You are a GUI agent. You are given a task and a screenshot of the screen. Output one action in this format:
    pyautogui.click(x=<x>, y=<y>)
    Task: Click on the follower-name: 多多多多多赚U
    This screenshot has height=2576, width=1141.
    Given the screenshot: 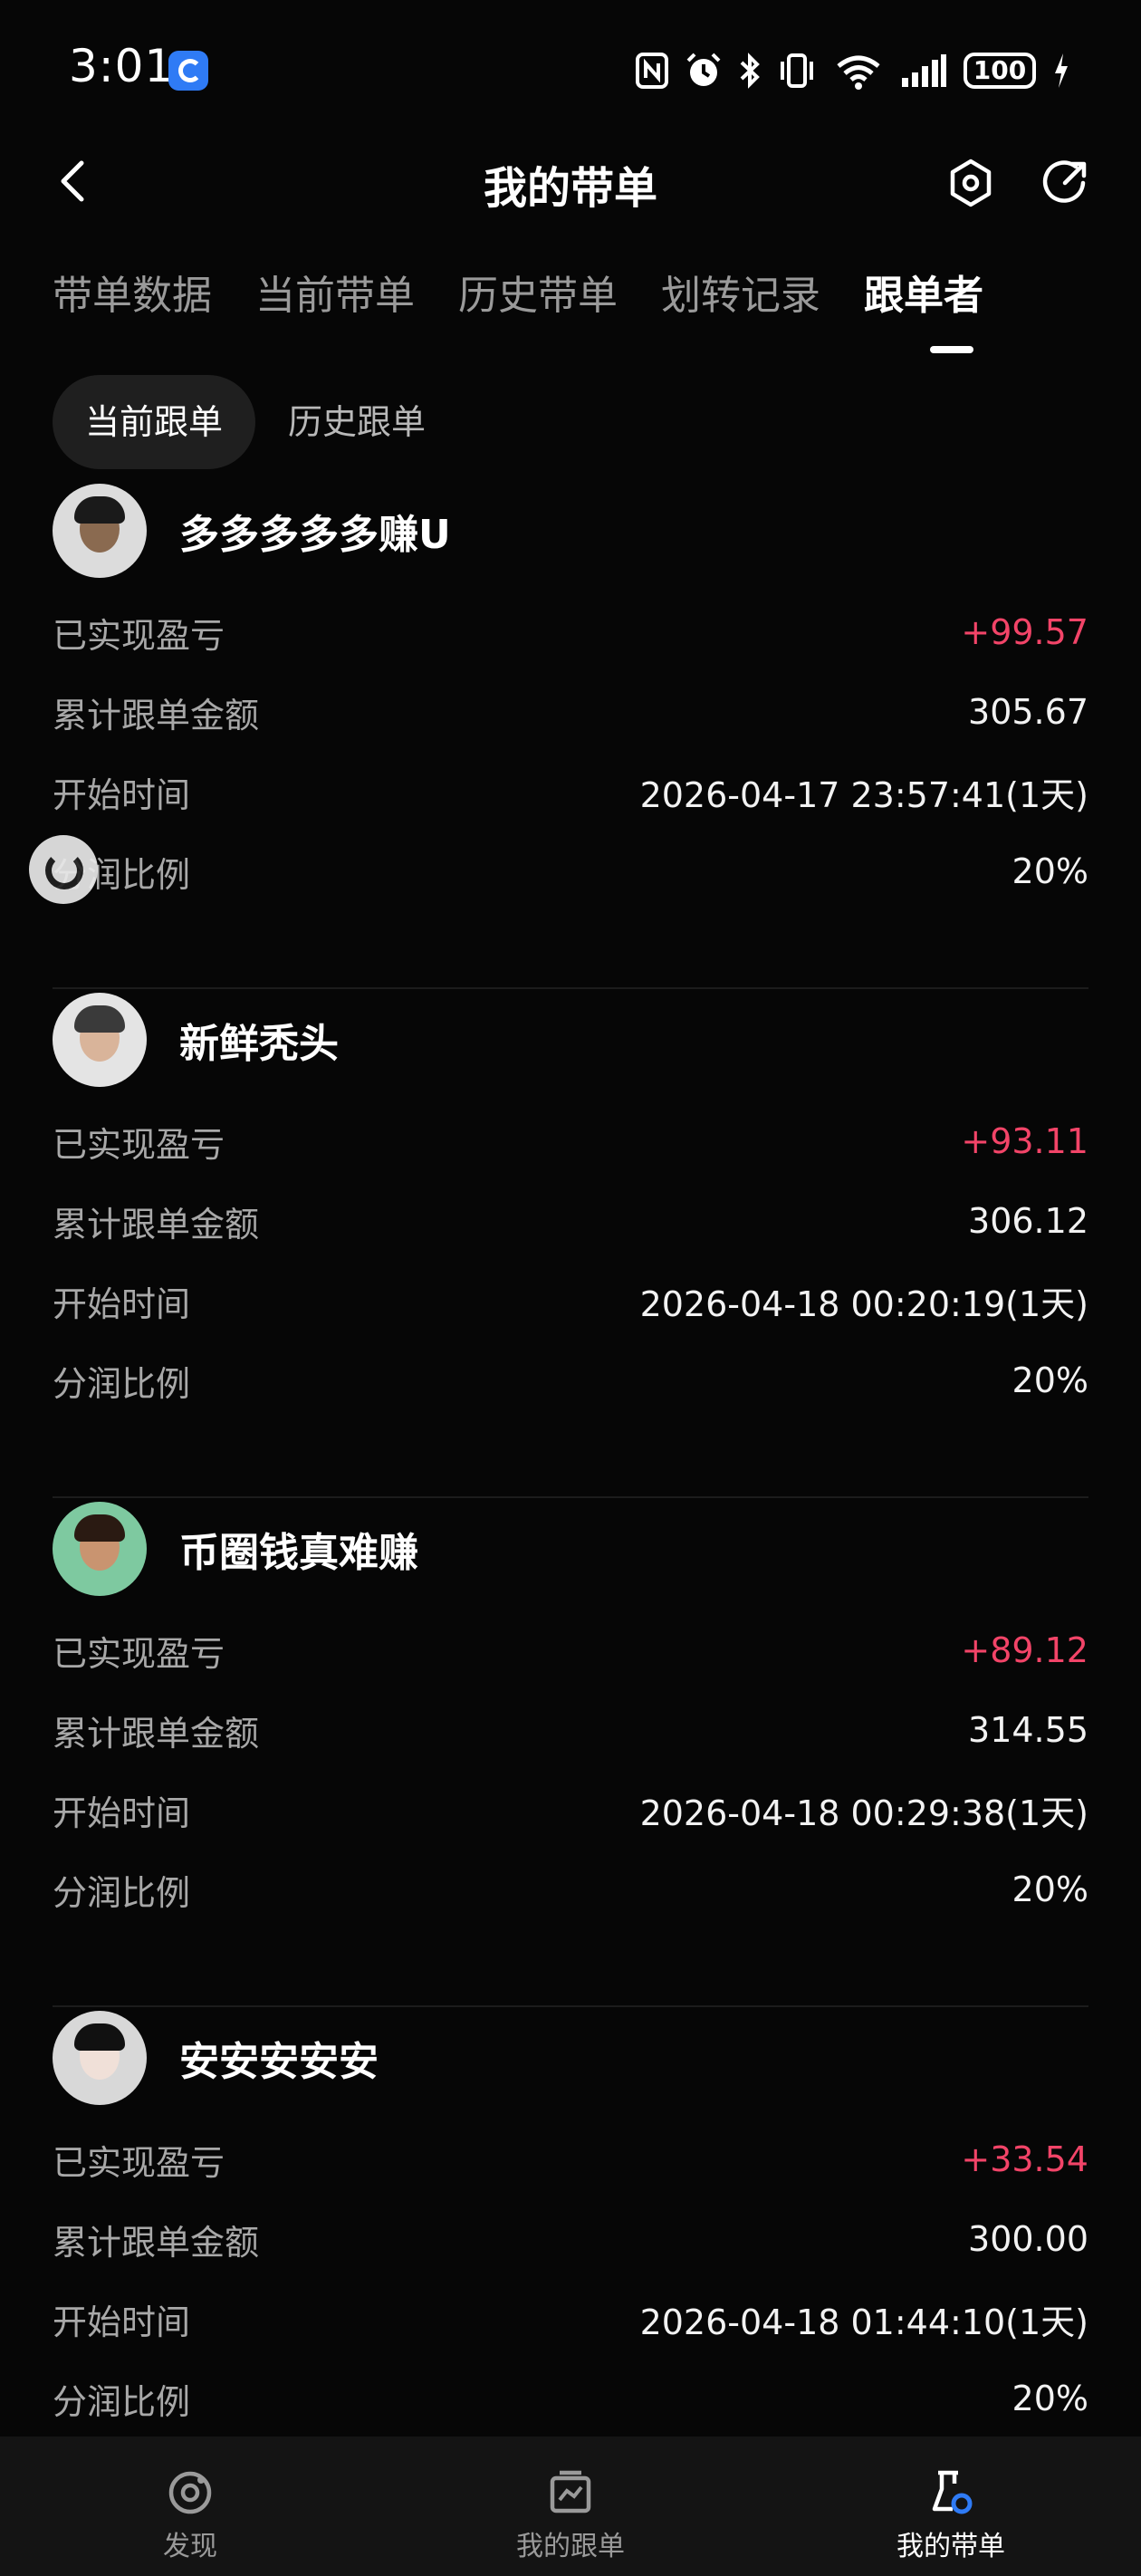 What is the action you would take?
    pyautogui.click(x=315, y=535)
    